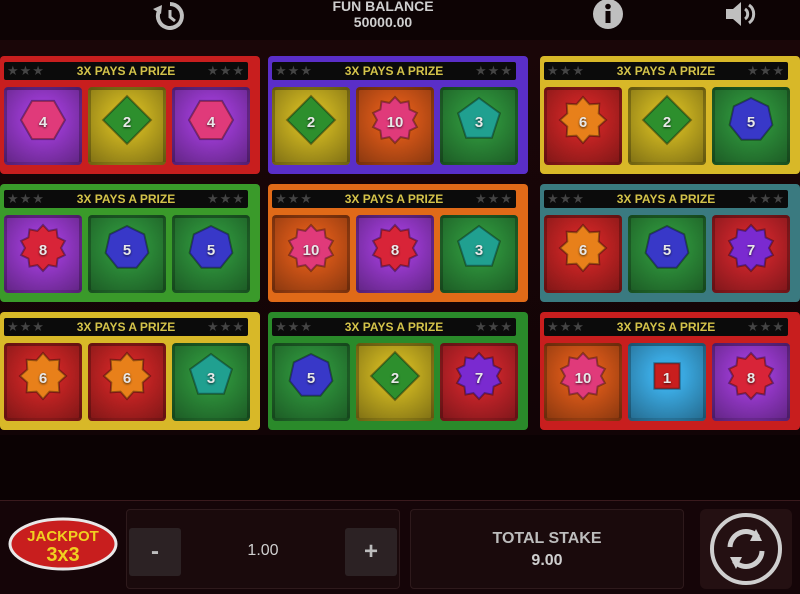 The height and width of the screenshot is (594, 800). Describe the element at coordinates (742, 17) in the screenshot. I see `speaker-icon` at that location.